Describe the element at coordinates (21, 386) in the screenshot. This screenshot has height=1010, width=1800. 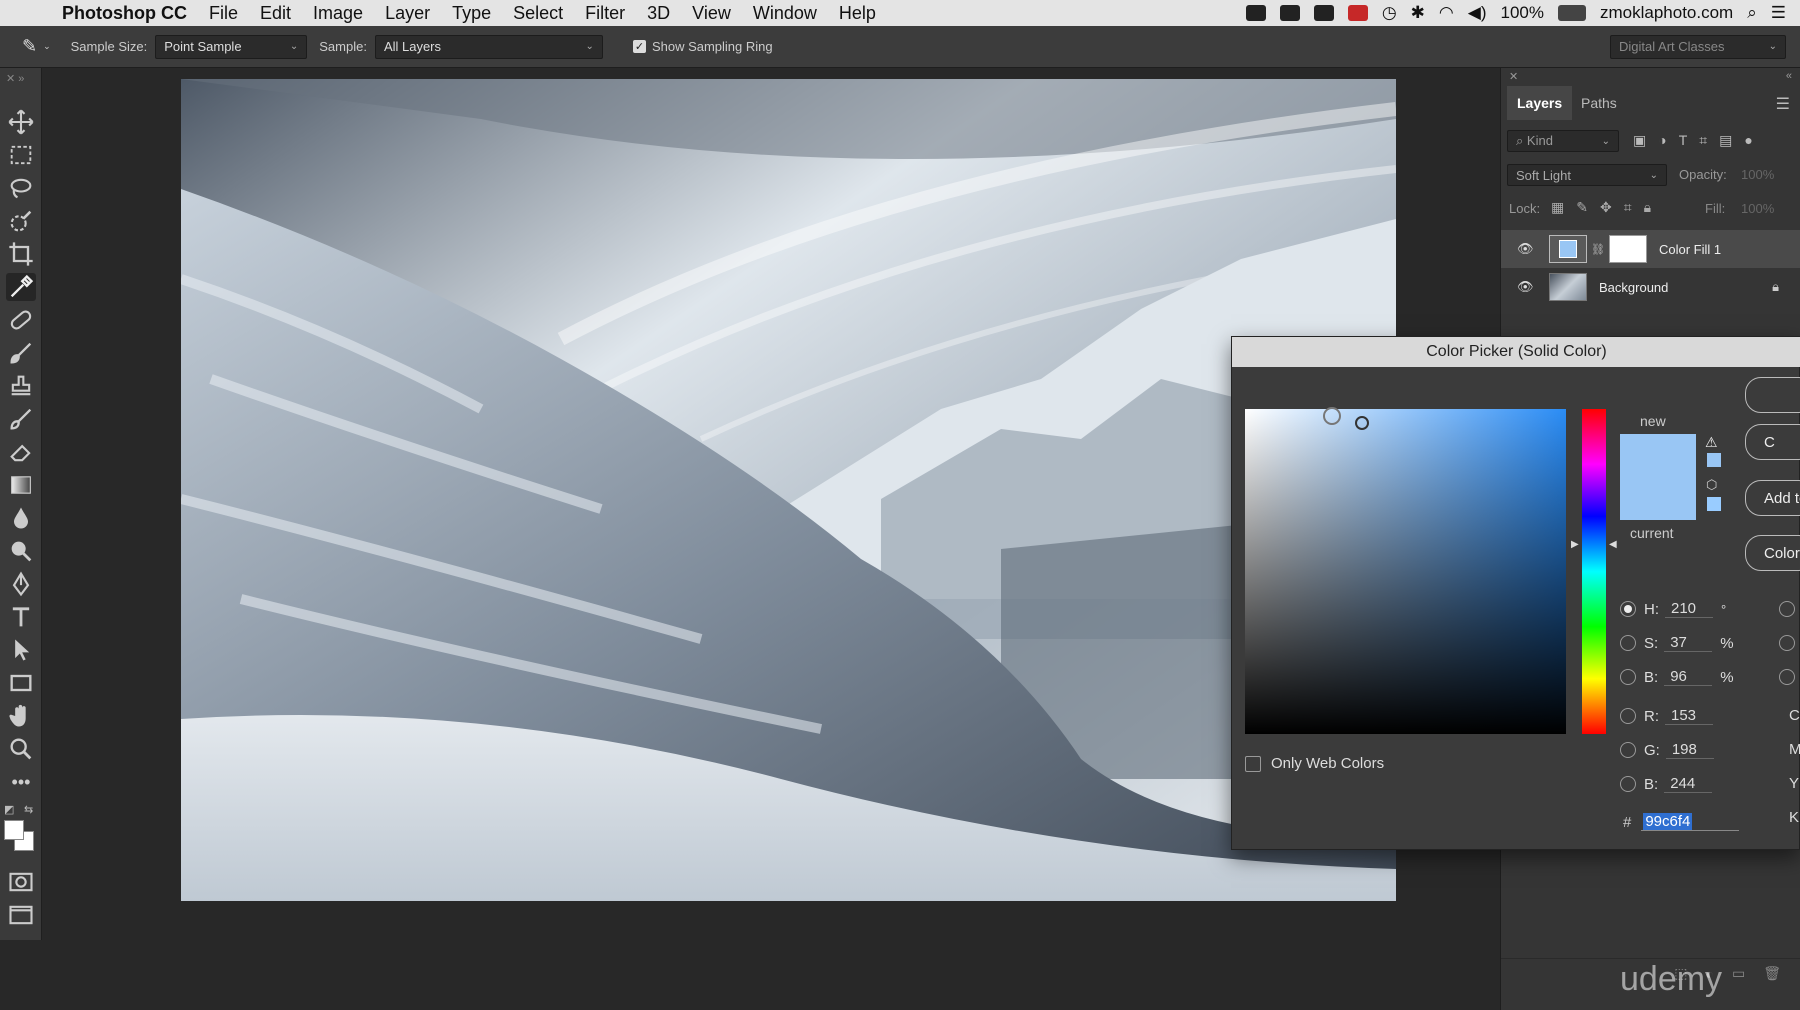
I see `clone-stamp-tool-icon` at that location.